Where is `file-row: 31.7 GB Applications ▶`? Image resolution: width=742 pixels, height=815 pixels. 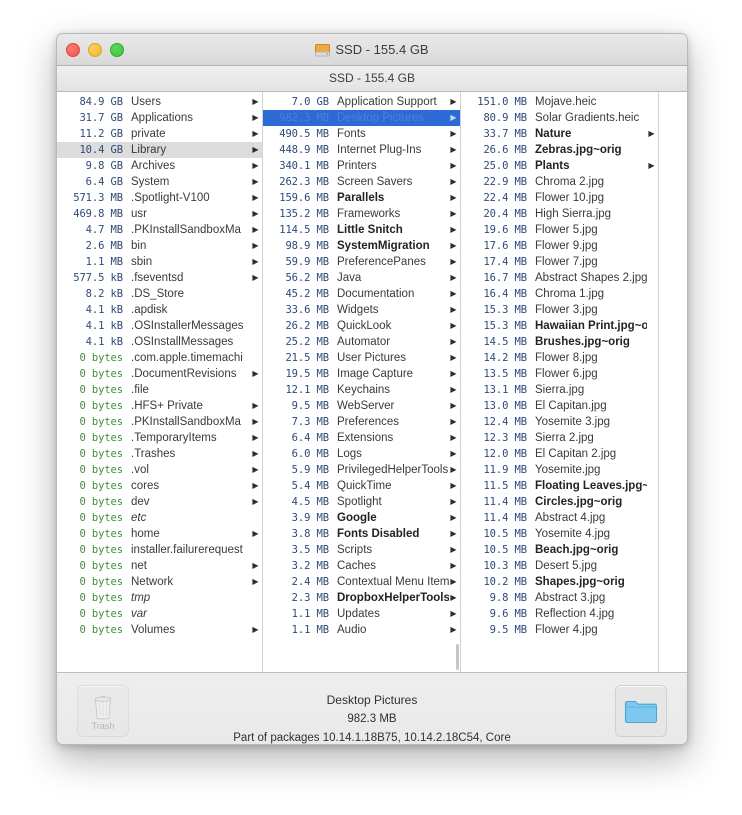
file-row: 31.7 GB Applications ▶ is located at coordinates (159, 118).